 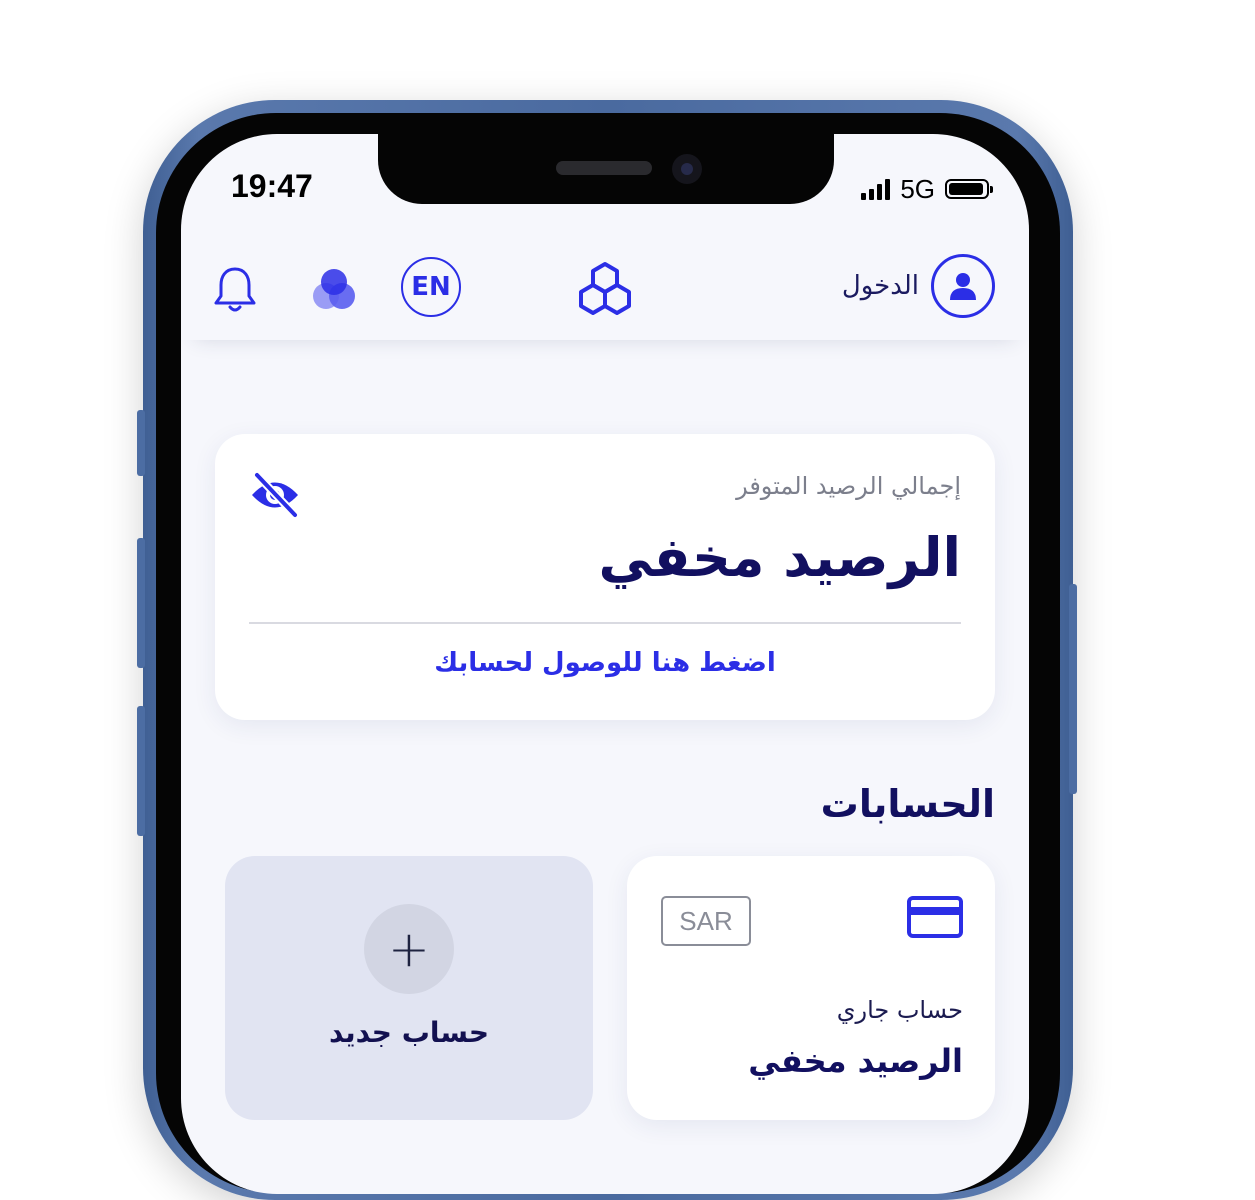 What do you see at coordinates (855, 1061) in the screenshot?
I see `account-balance: الرصيد مخفي` at bounding box center [855, 1061].